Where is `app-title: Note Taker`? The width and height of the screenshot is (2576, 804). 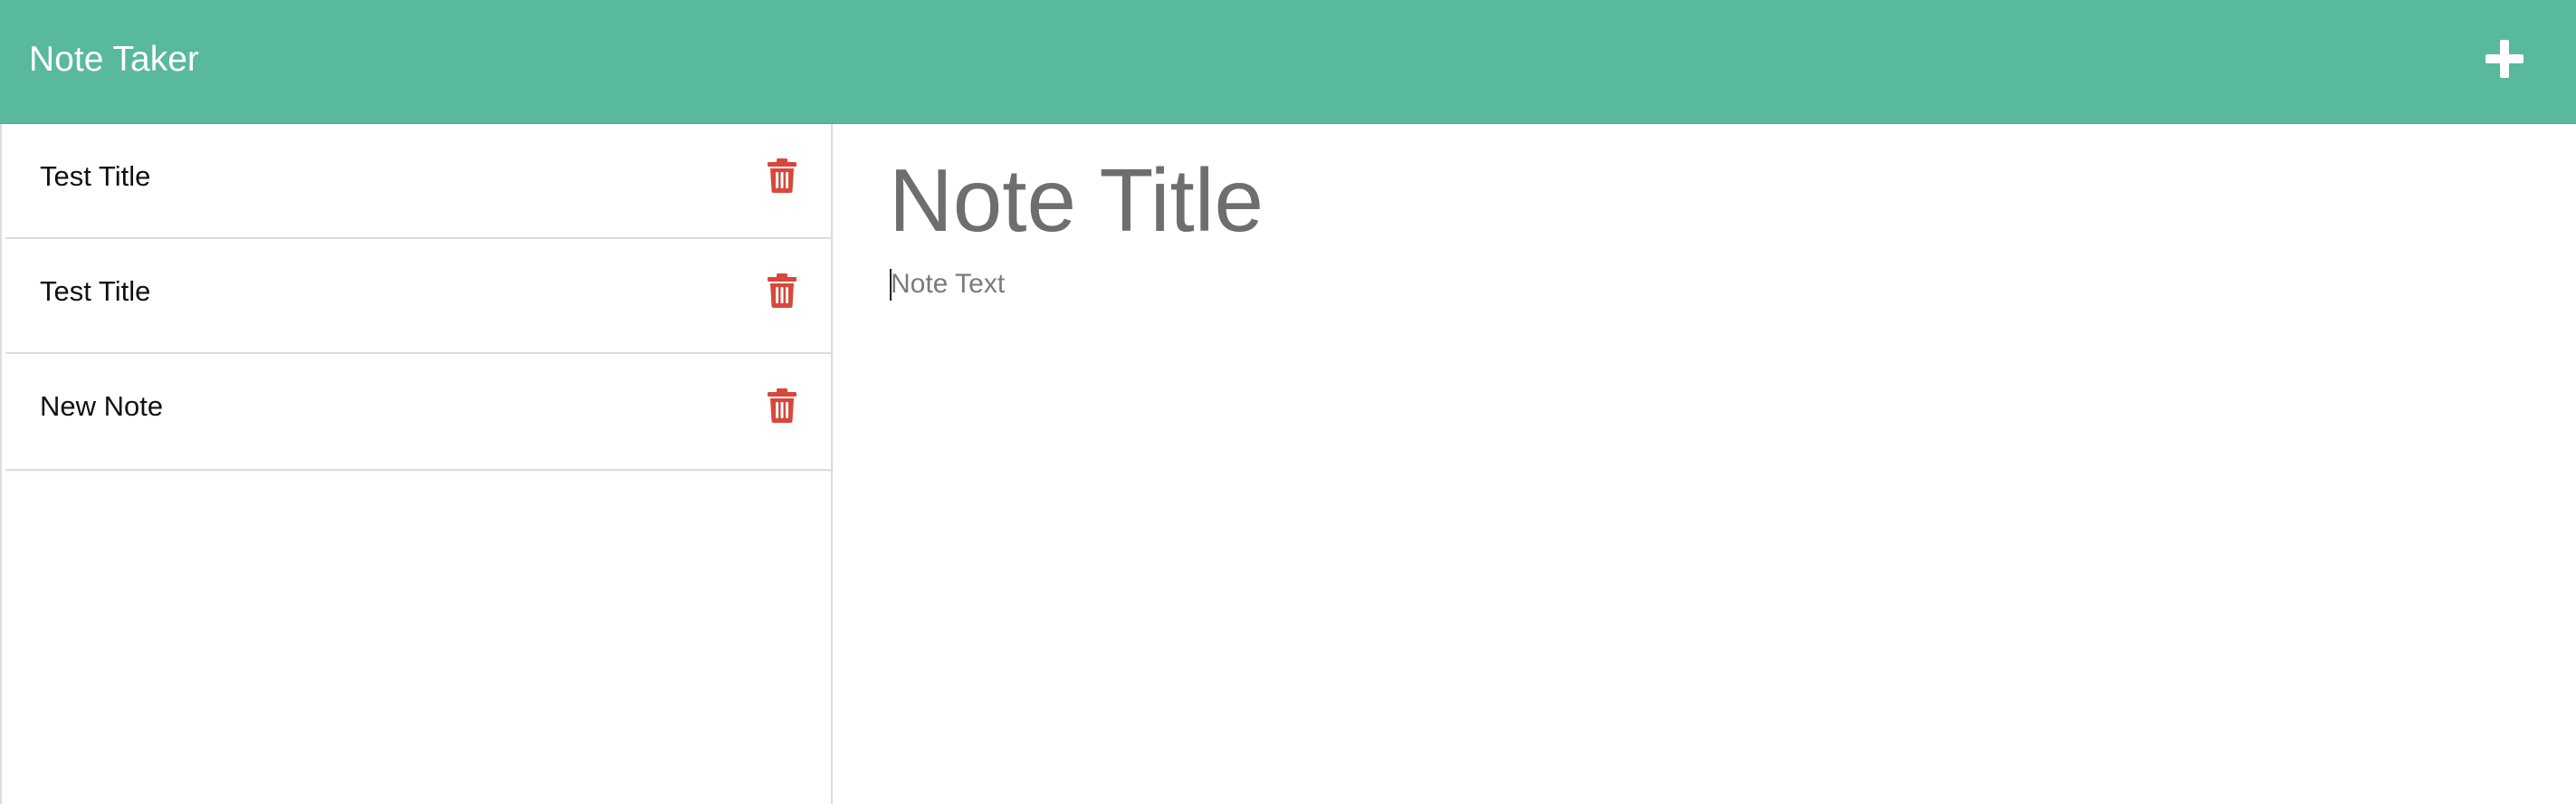
app-title: Note Taker is located at coordinates (114, 59).